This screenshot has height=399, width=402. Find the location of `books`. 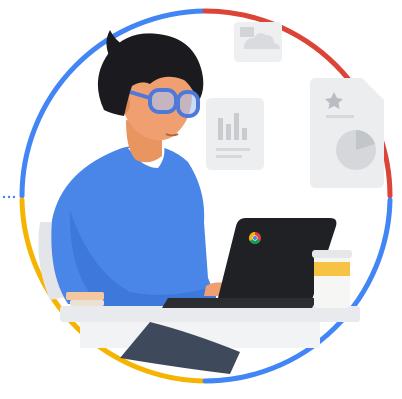

books is located at coordinates (85, 299).